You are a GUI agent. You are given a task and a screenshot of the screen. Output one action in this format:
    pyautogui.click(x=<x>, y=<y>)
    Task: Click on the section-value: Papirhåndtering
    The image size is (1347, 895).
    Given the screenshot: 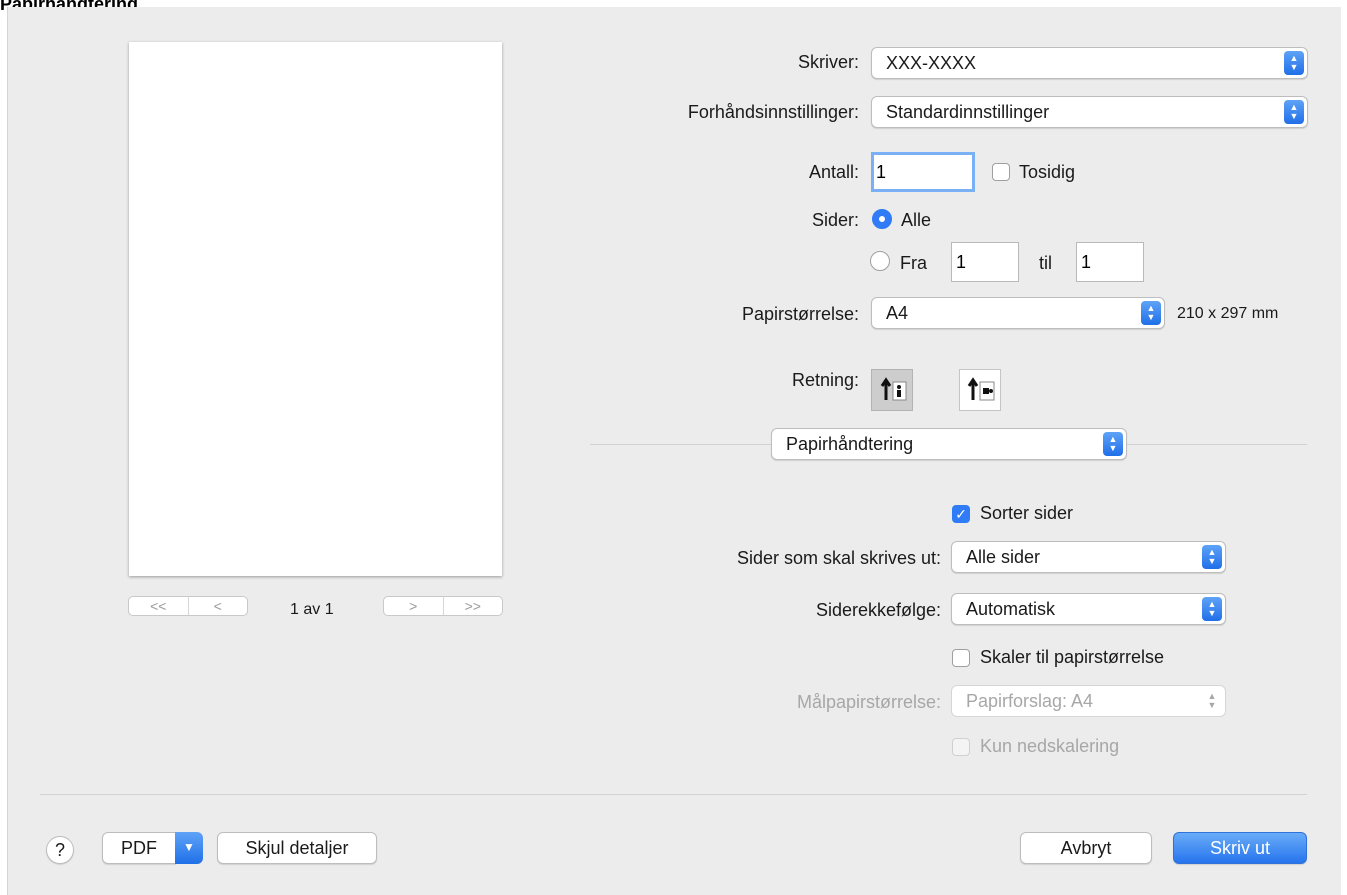 What is the action you would take?
    pyautogui.click(x=850, y=444)
    